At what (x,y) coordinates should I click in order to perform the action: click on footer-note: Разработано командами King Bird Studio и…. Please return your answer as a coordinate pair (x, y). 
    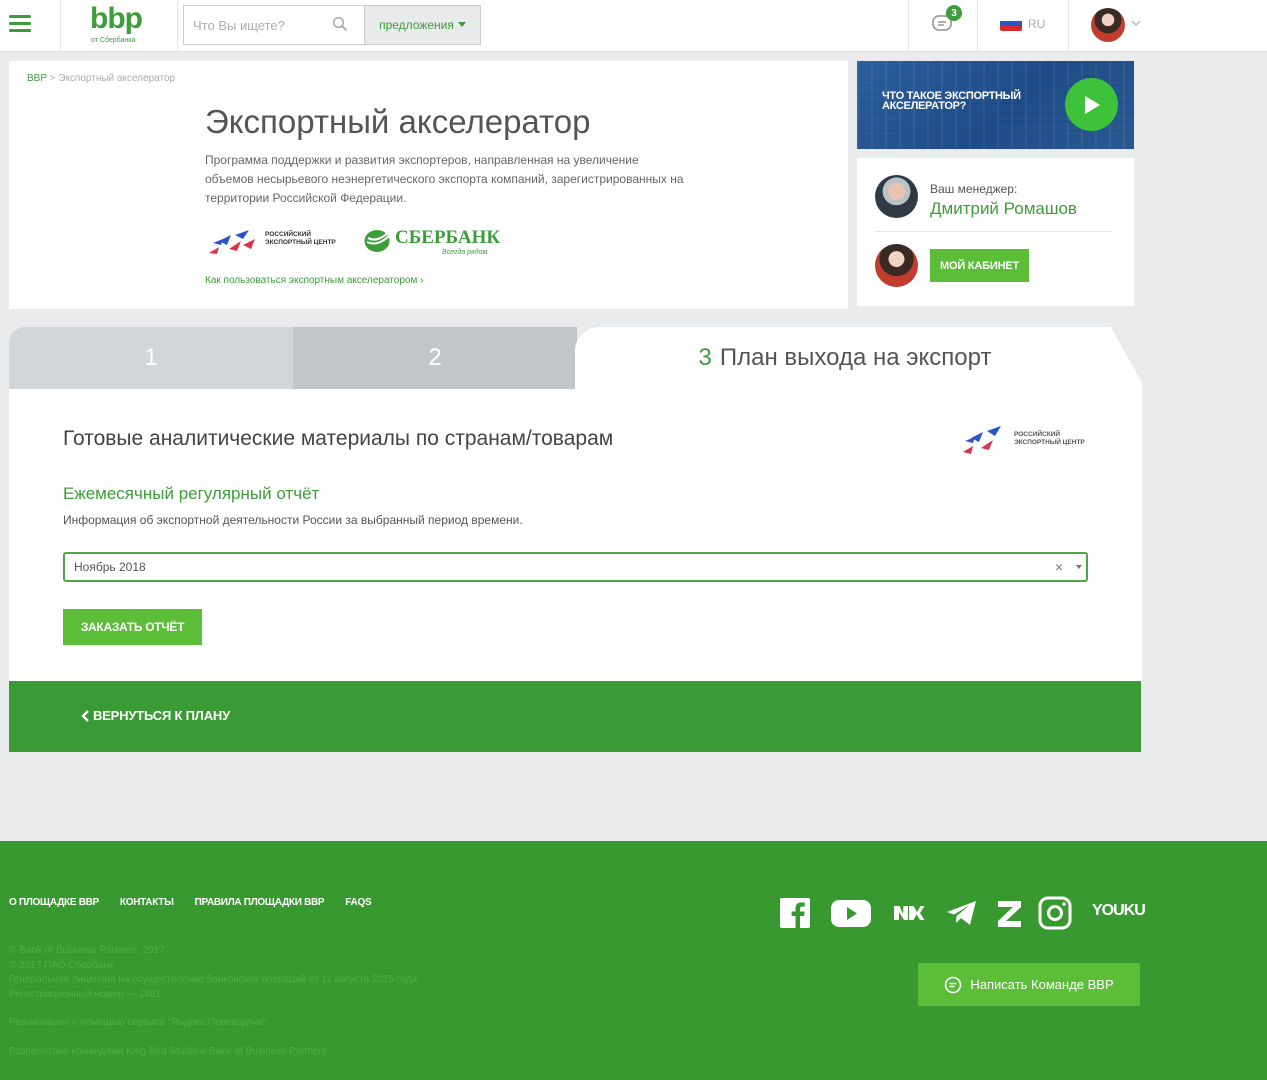
    Looking at the image, I should click on (168, 1051).